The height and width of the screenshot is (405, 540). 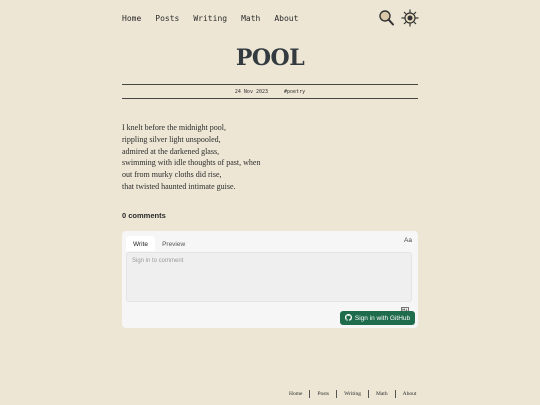 I want to click on comment-tabs: Write Preview, so click(x=159, y=243).